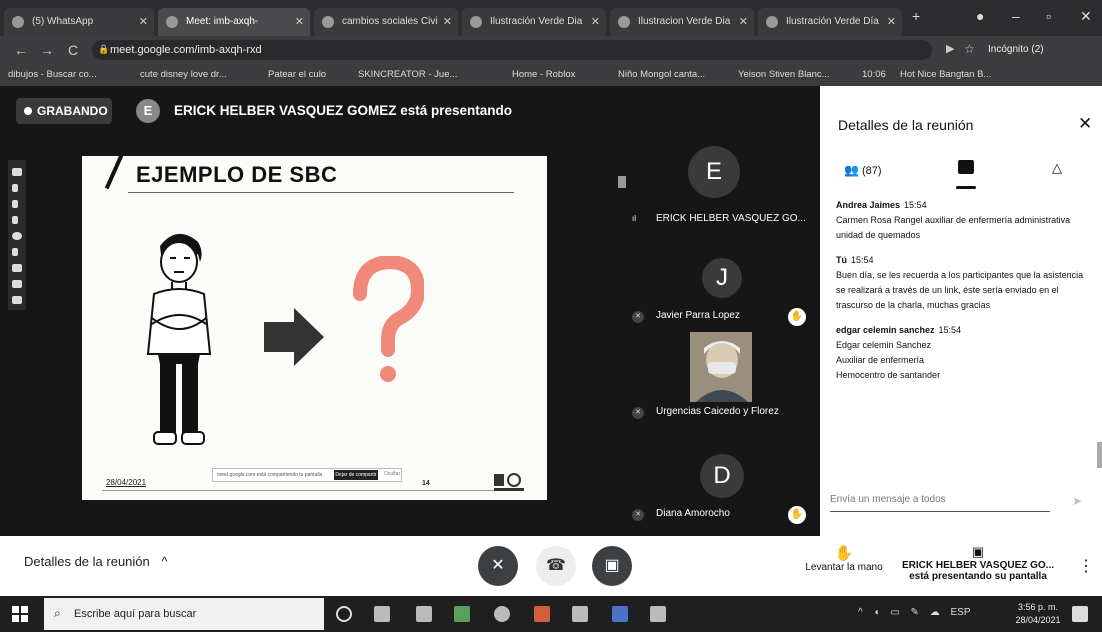 The image size is (1102, 632). Describe the element at coordinates (297, 74) in the screenshot. I see `bookmark-item: Patear el culo` at that location.